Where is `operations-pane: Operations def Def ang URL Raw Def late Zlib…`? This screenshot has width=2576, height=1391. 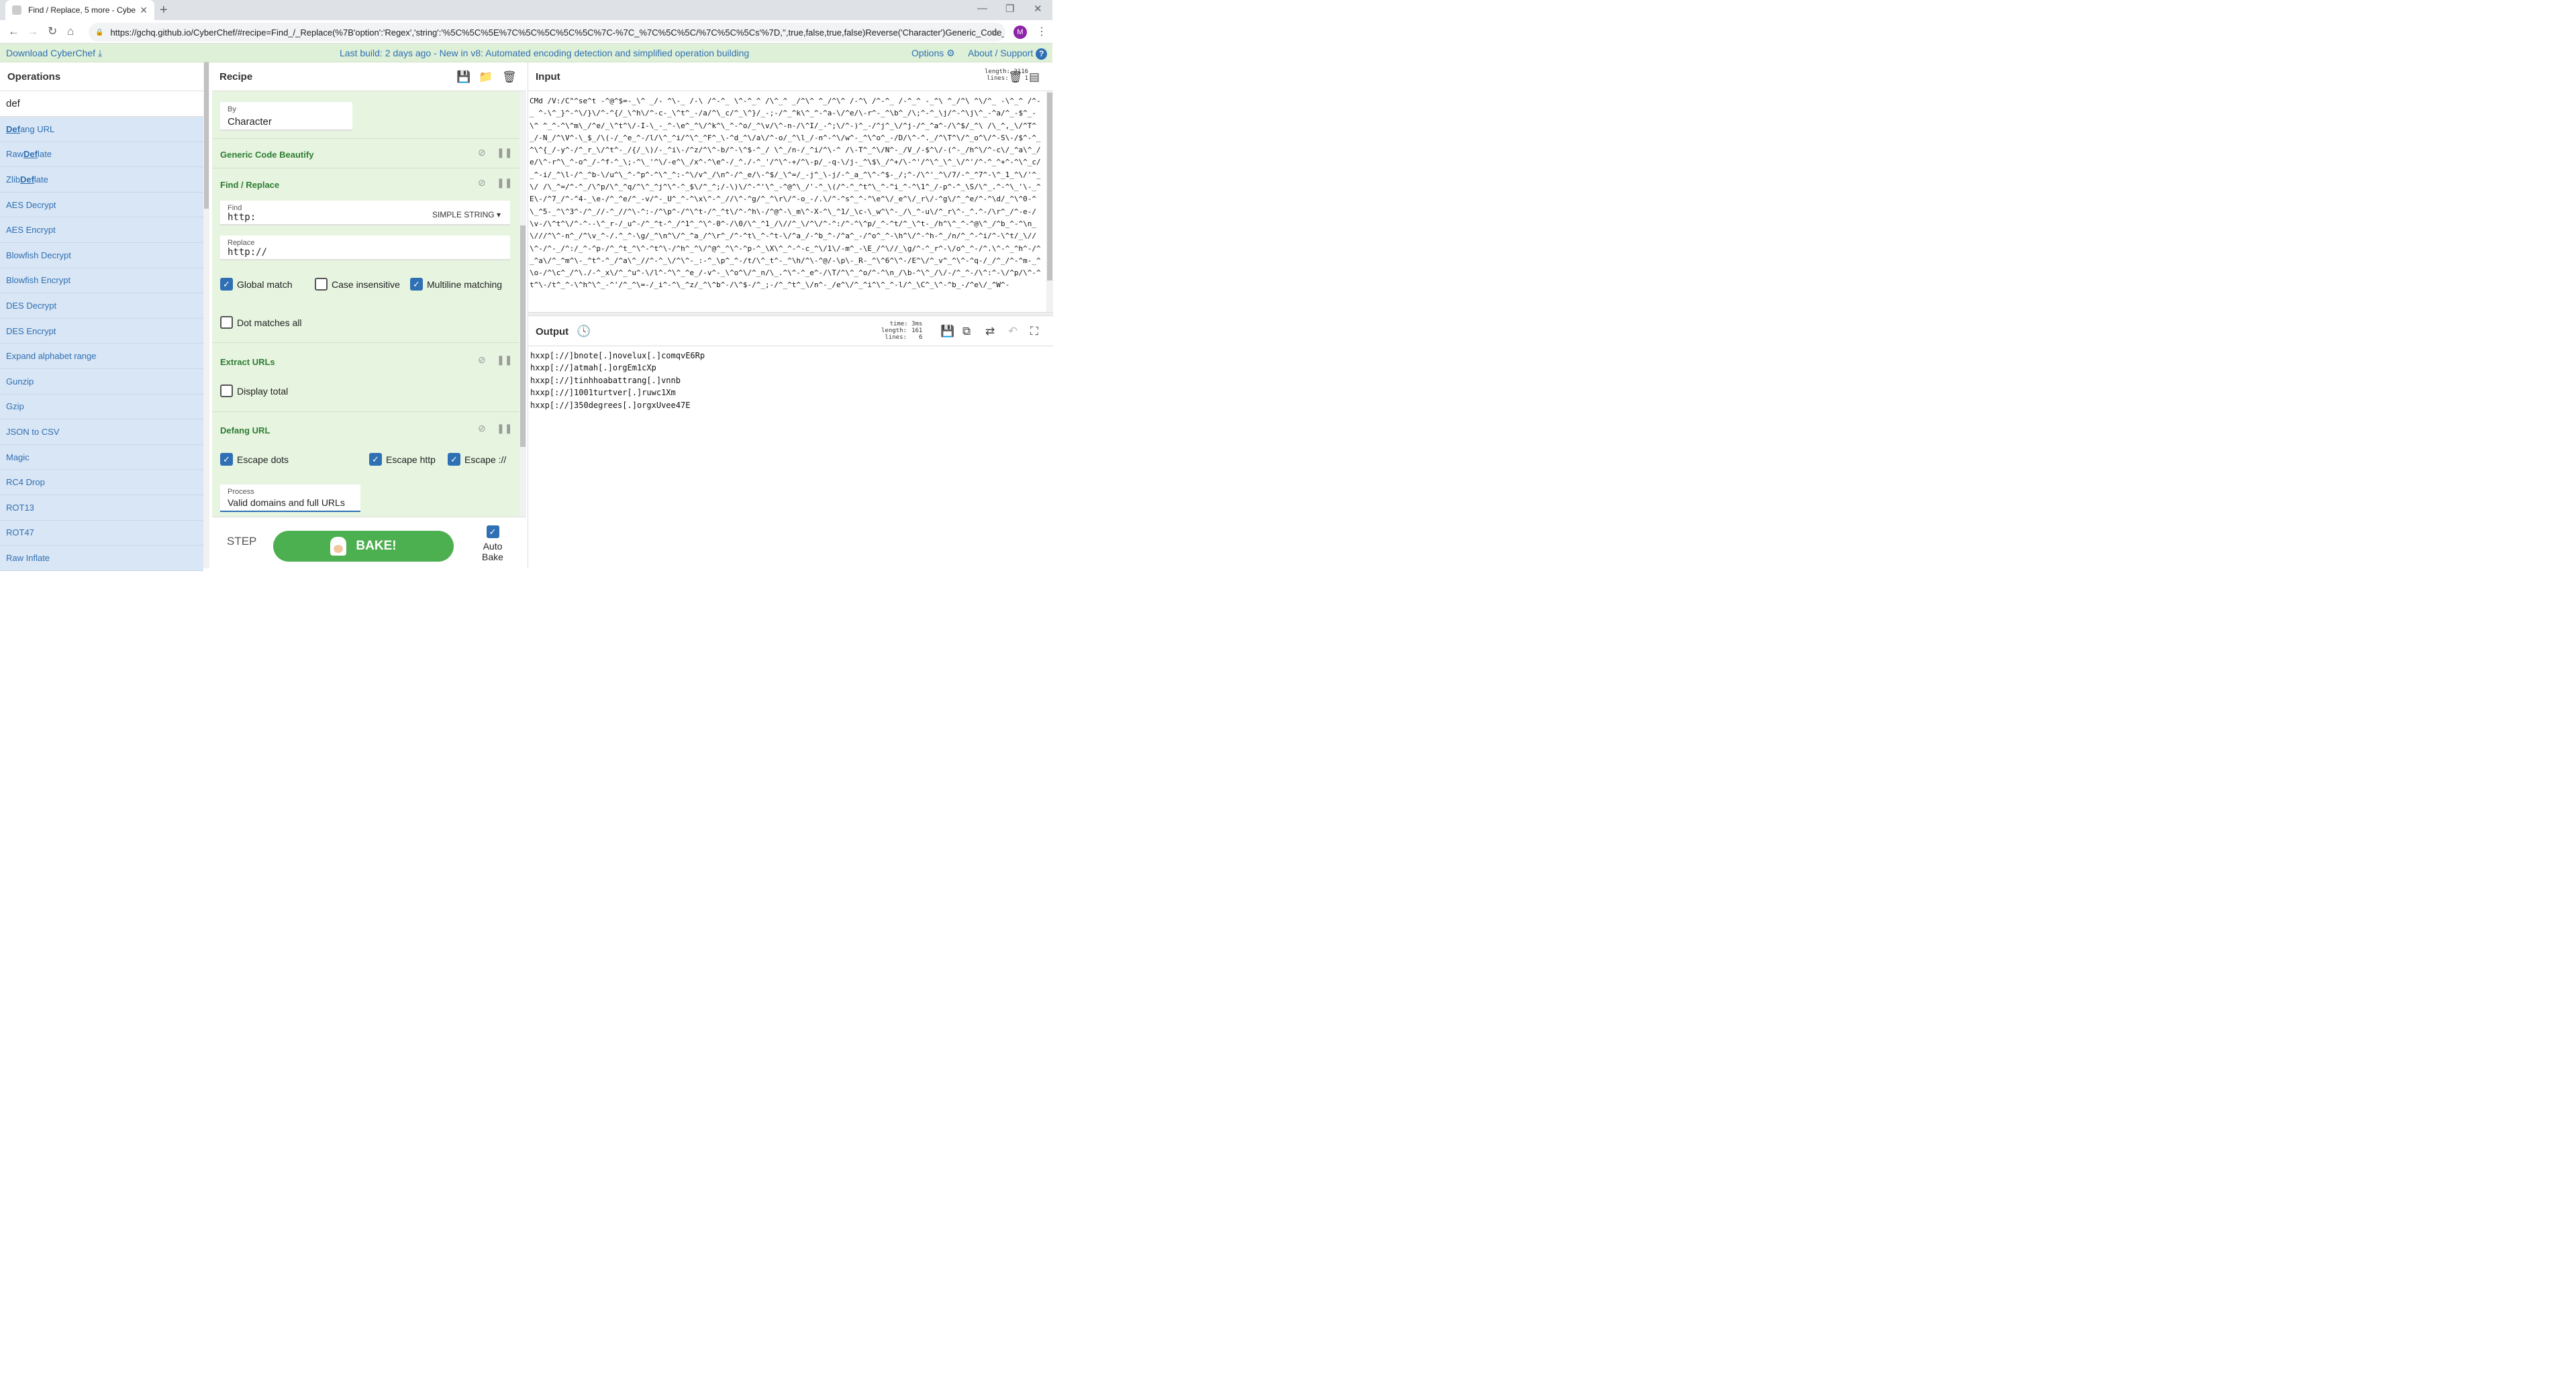
operations-pane: Operations def Def ang URL Raw Def late Zlib… is located at coordinates (104, 316).